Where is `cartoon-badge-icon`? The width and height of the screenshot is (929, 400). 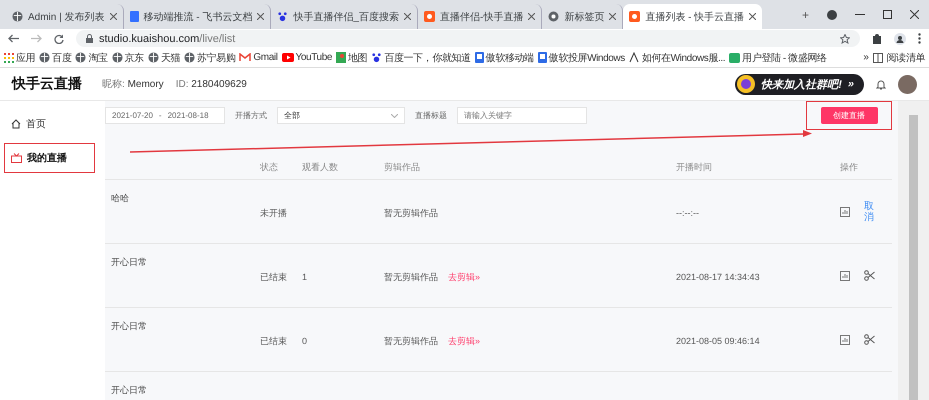
cartoon-badge-icon is located at coordinates (746, 84).